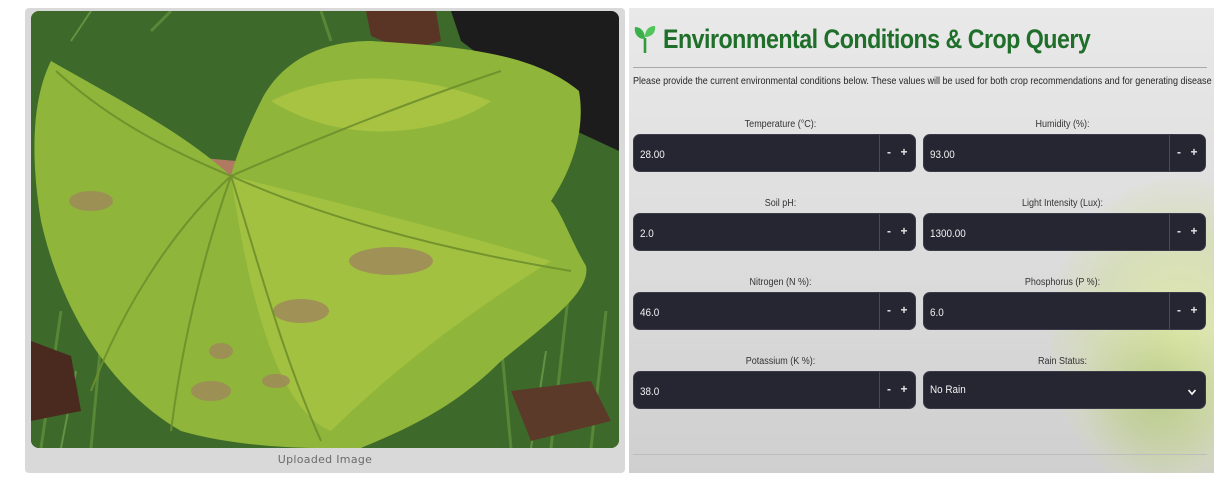  Describe the element at coordinates (937, 313) in the screenshot. I see `phosphorus-value: 6.0` at that location.